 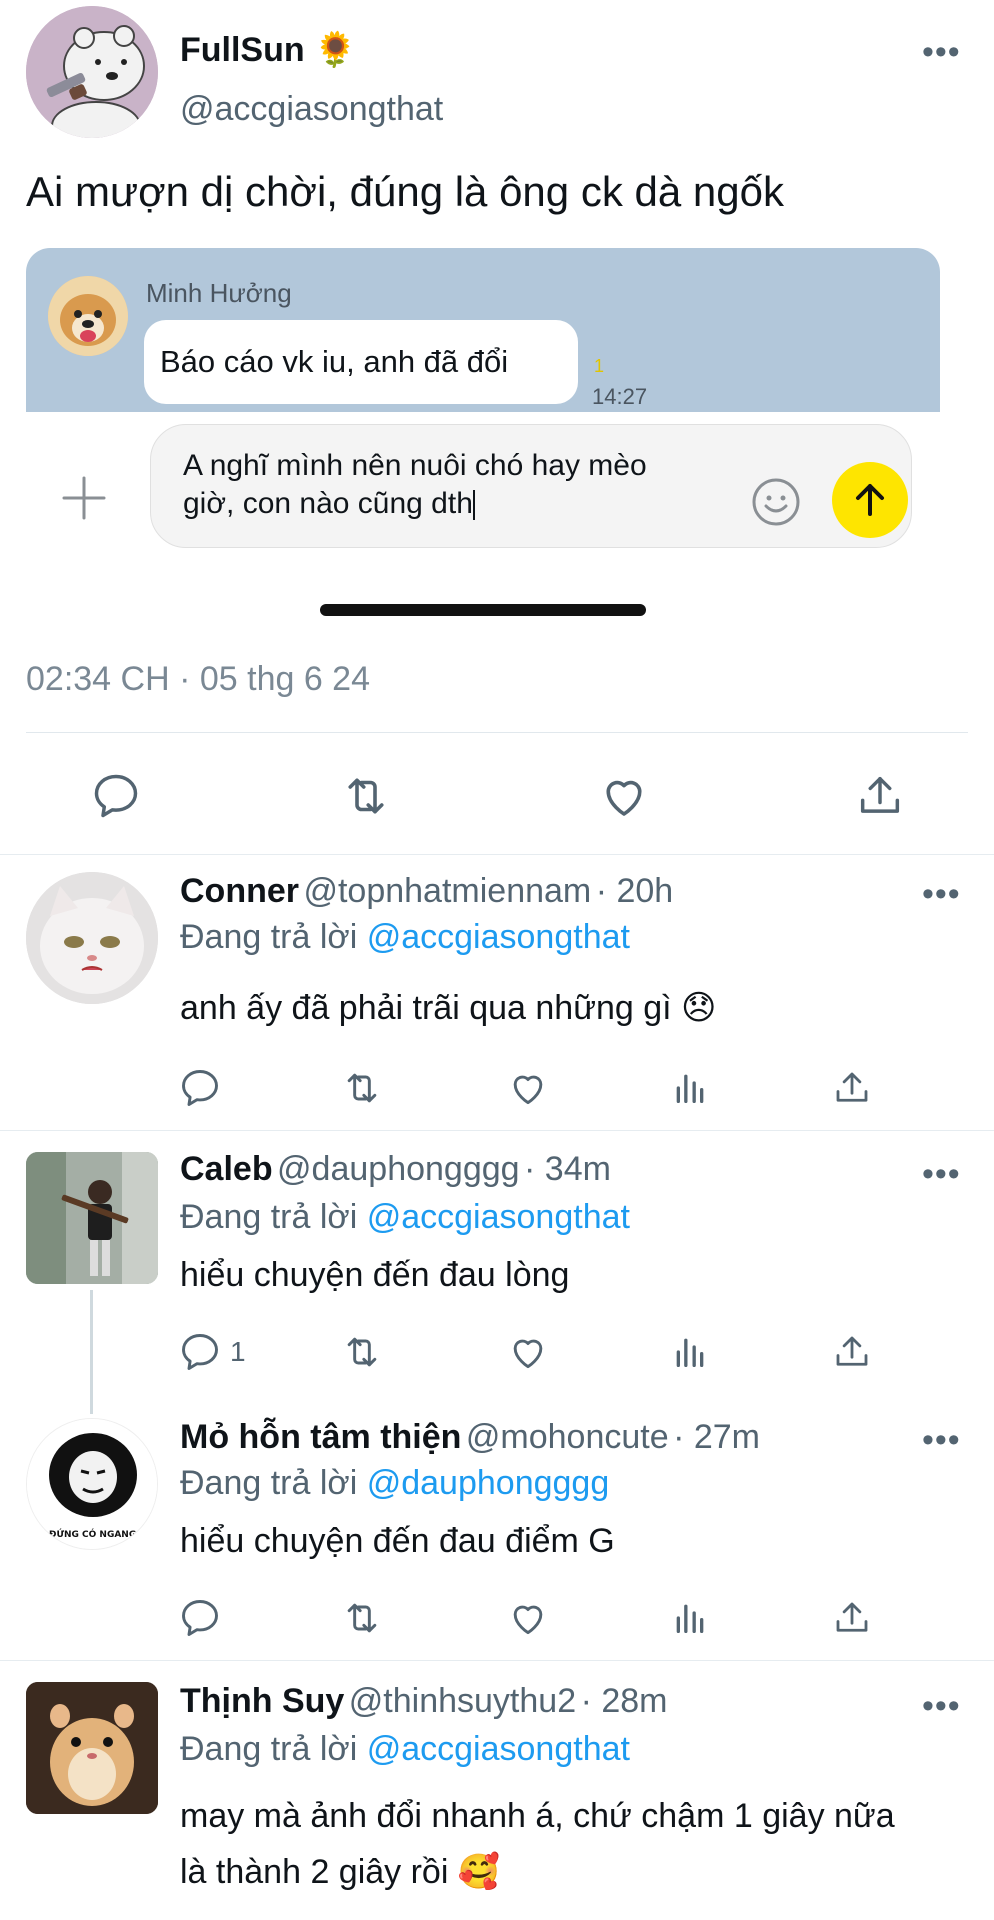 I want to click on thread-connector-line, so click(x=91, y=1352).